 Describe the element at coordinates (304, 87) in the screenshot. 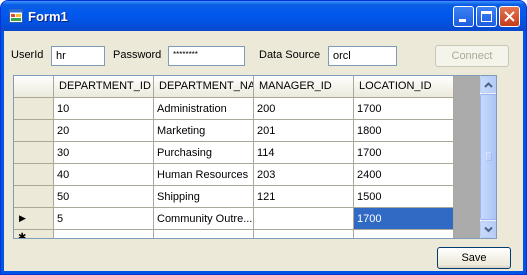

I see `column-header-manager-id: MANAGER_ID` at that location.